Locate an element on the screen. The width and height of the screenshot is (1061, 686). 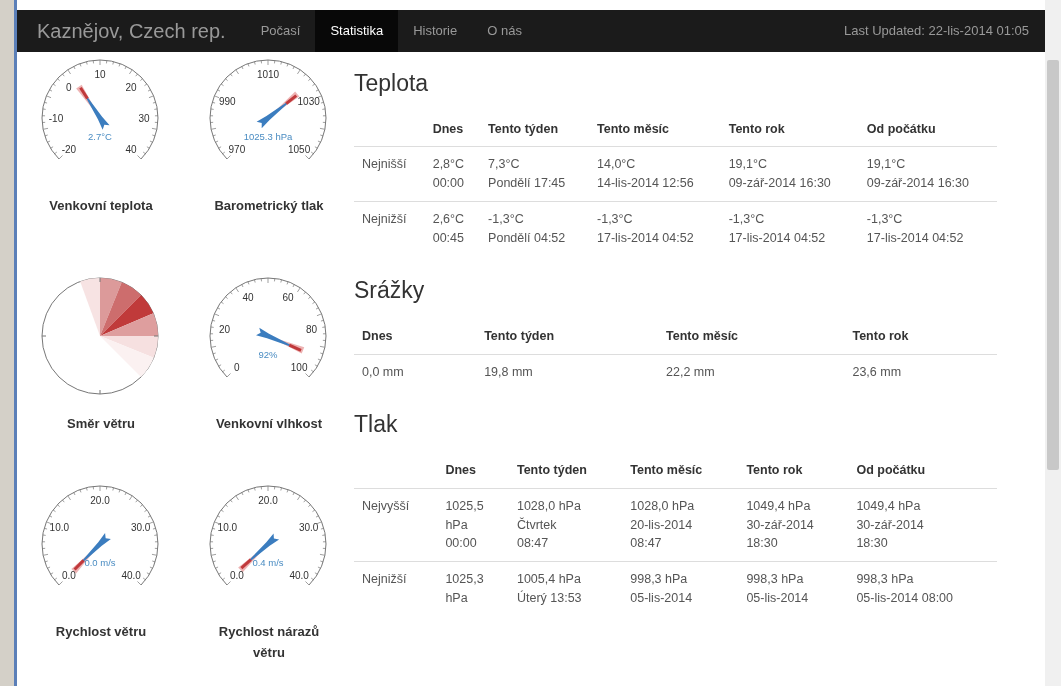
gauge-tick-label: 10 is located at coordinates (100, 74).